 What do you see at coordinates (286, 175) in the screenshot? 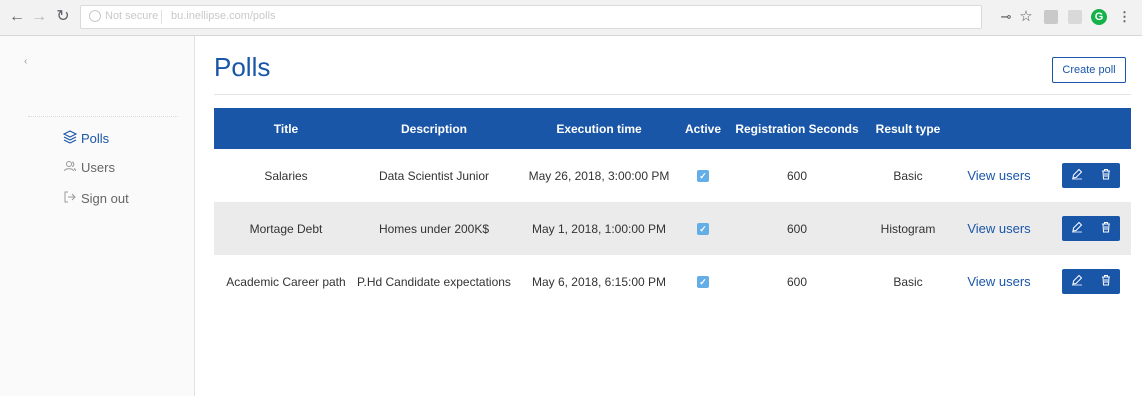
I see `cell-title: Salaries` at bounding box center [286, 175].